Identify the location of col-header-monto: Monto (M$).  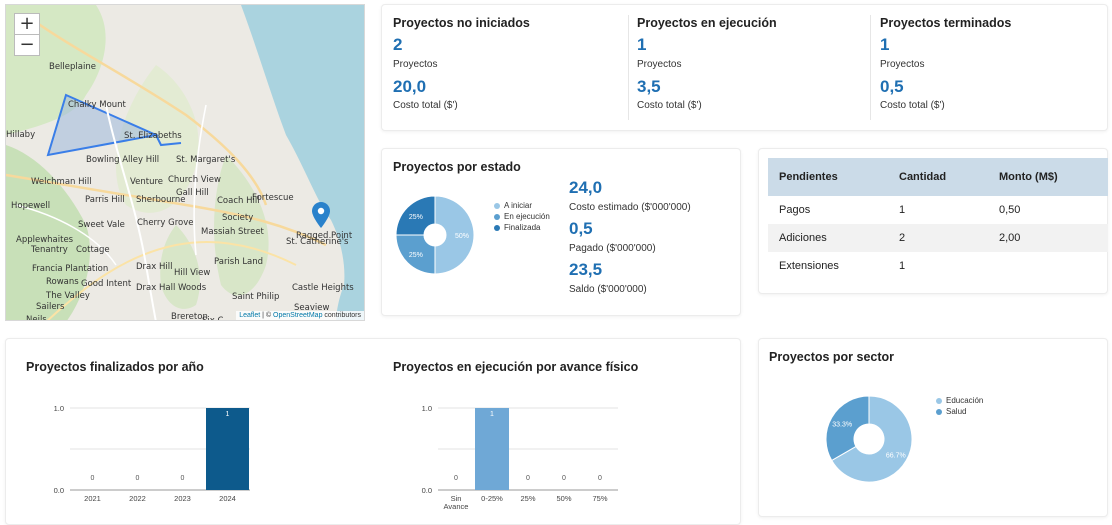
(1048, 177).